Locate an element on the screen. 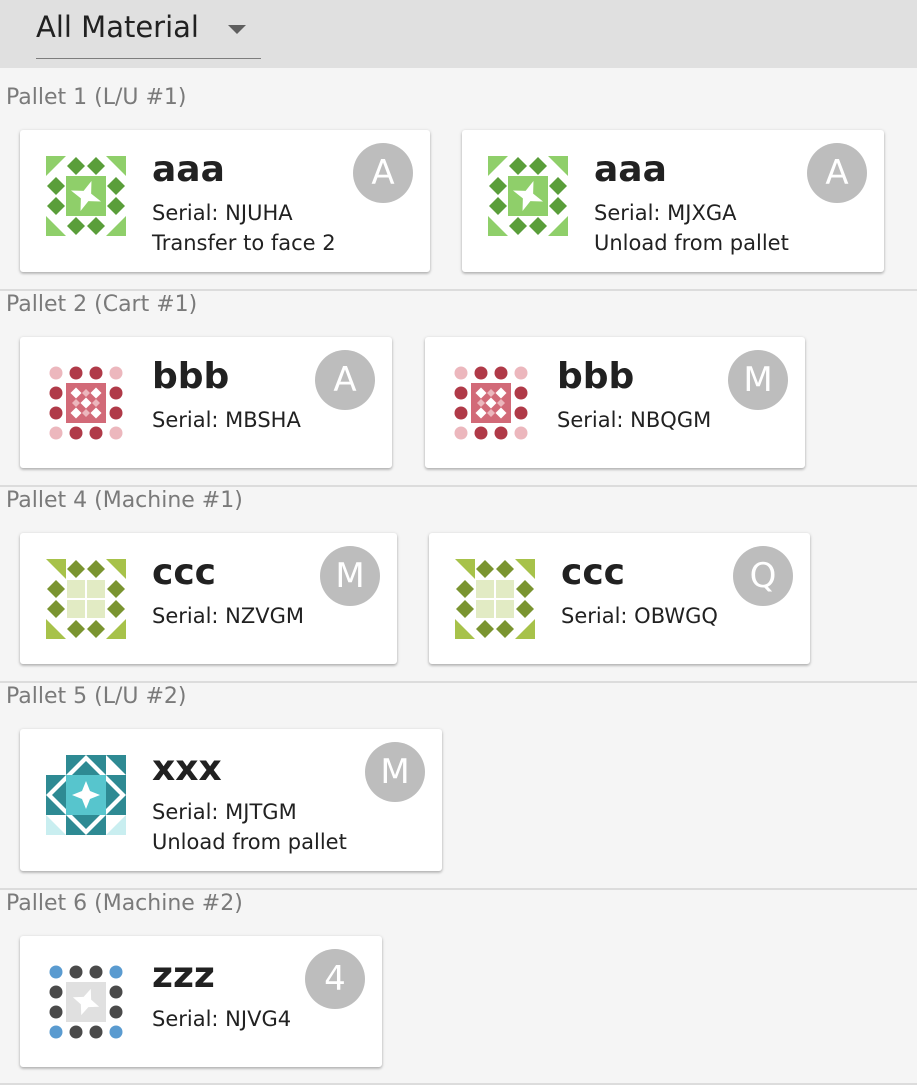  action: Transfer to face 2 is located at coordinates (244, 243).